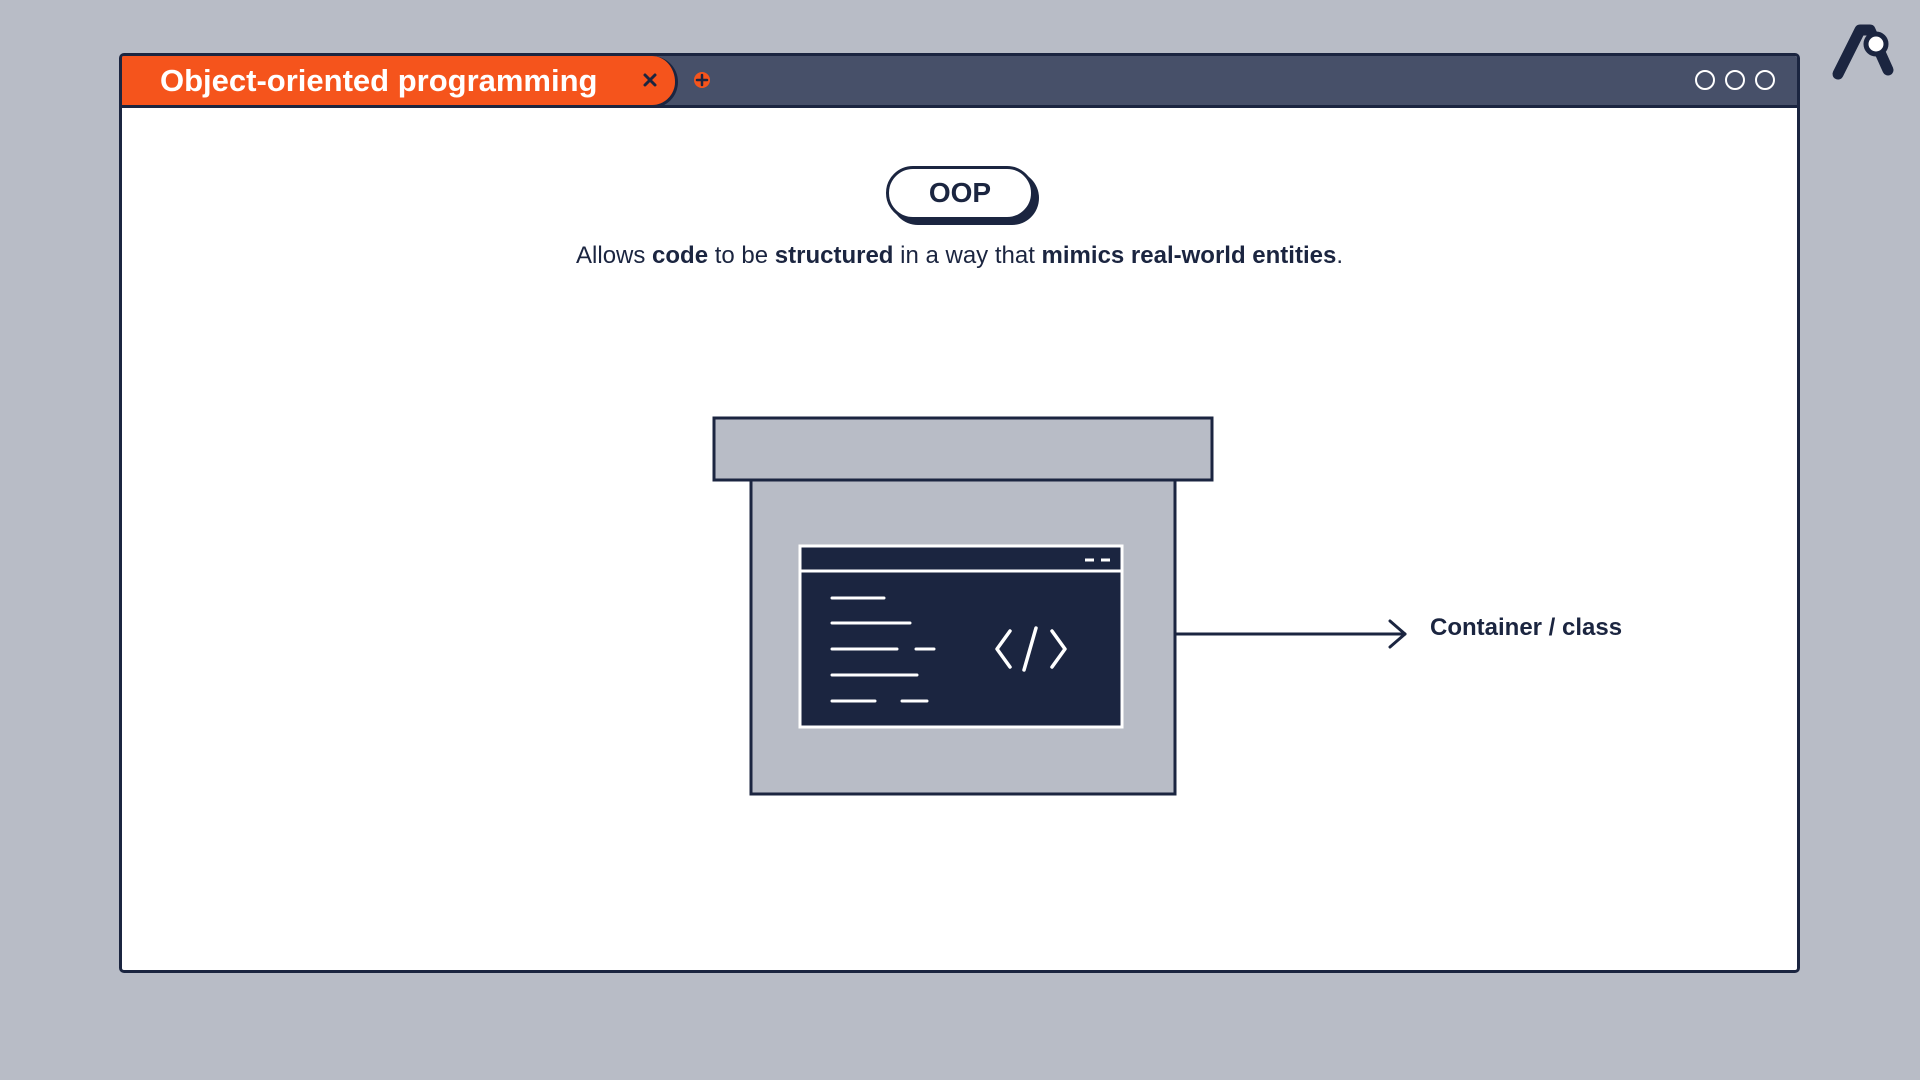  What do you see at coordinates (961, 636) in the screenshot?
I see `code-window` at bounding box center [961, 636].